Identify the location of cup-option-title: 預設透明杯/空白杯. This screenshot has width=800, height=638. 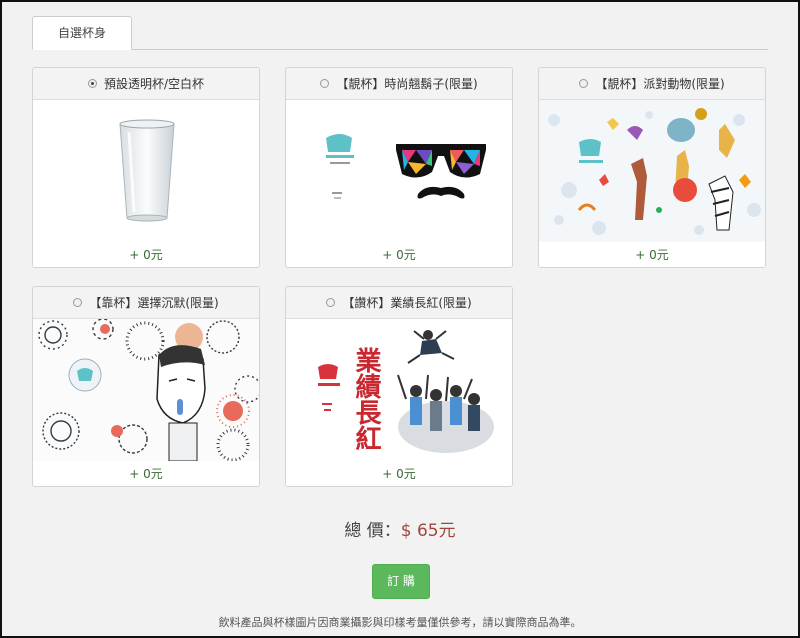
(154, 84).